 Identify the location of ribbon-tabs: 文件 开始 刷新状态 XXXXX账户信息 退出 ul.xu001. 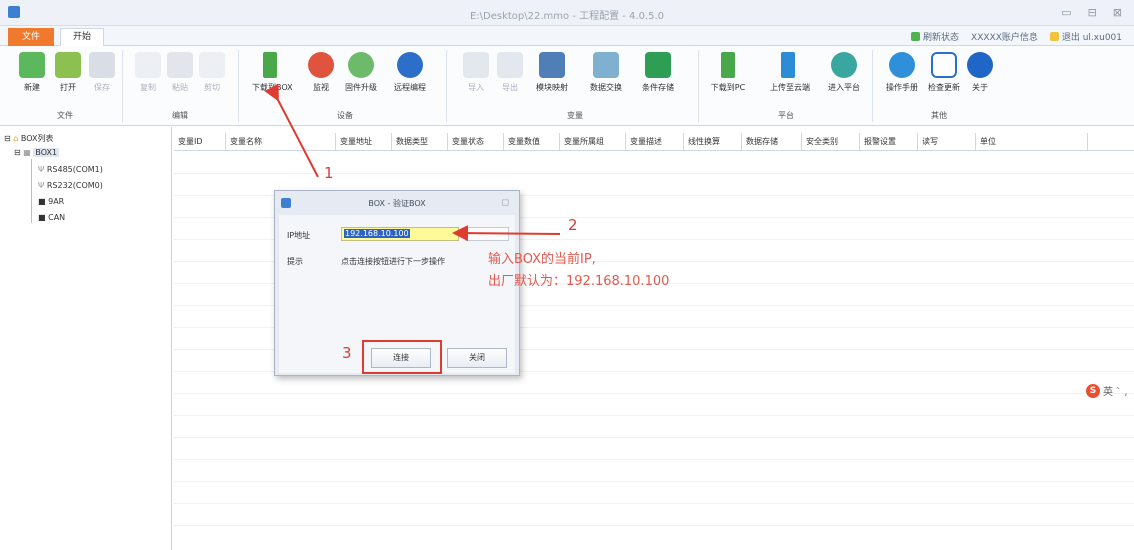
(567, 36).